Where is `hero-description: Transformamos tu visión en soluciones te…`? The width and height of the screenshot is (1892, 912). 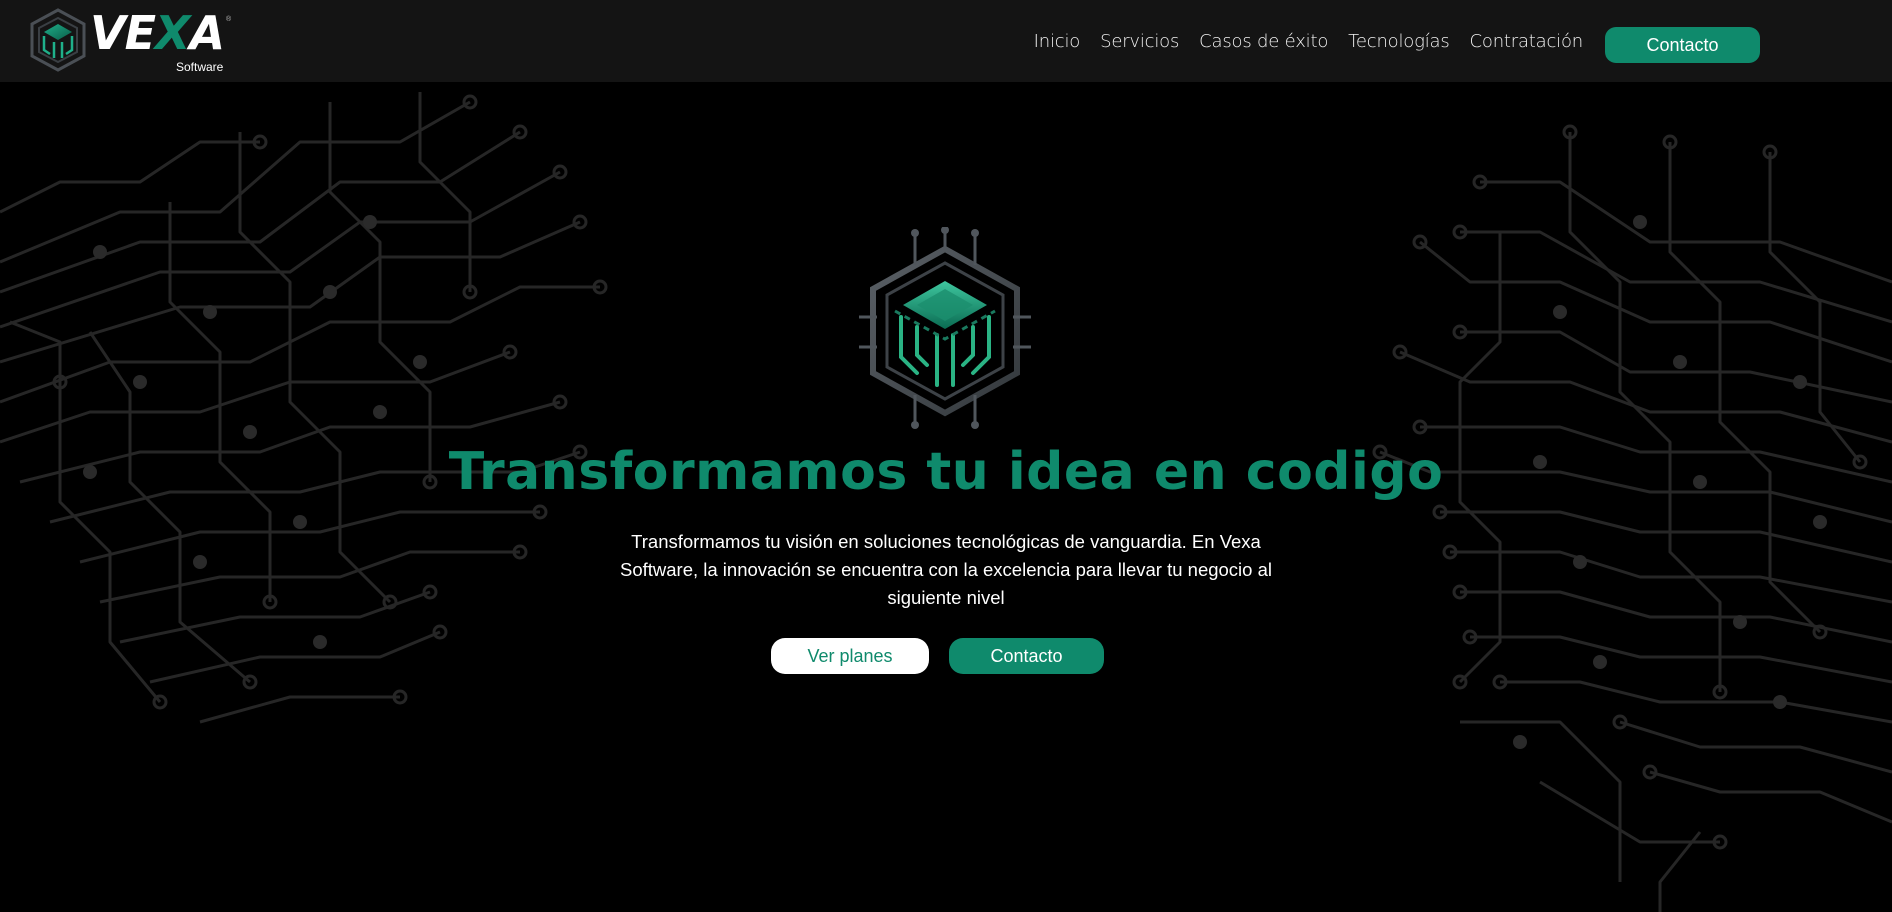
hero-description: Transformamos tu visión en soluciones te… is located at coordinates (945, 569).